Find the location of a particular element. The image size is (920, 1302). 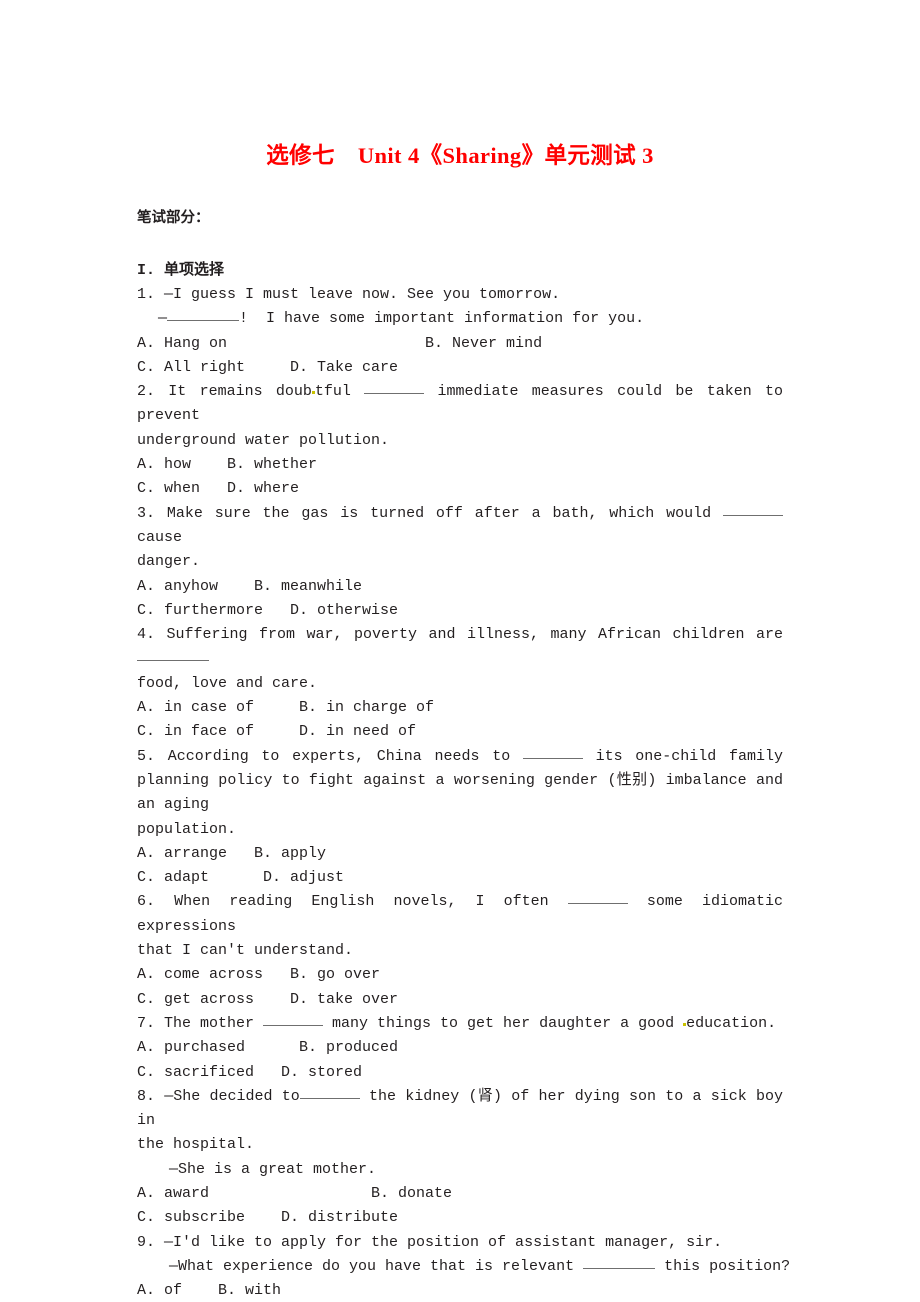

option-row: C. in face of D. in need of is located at coordinates (460, 732).